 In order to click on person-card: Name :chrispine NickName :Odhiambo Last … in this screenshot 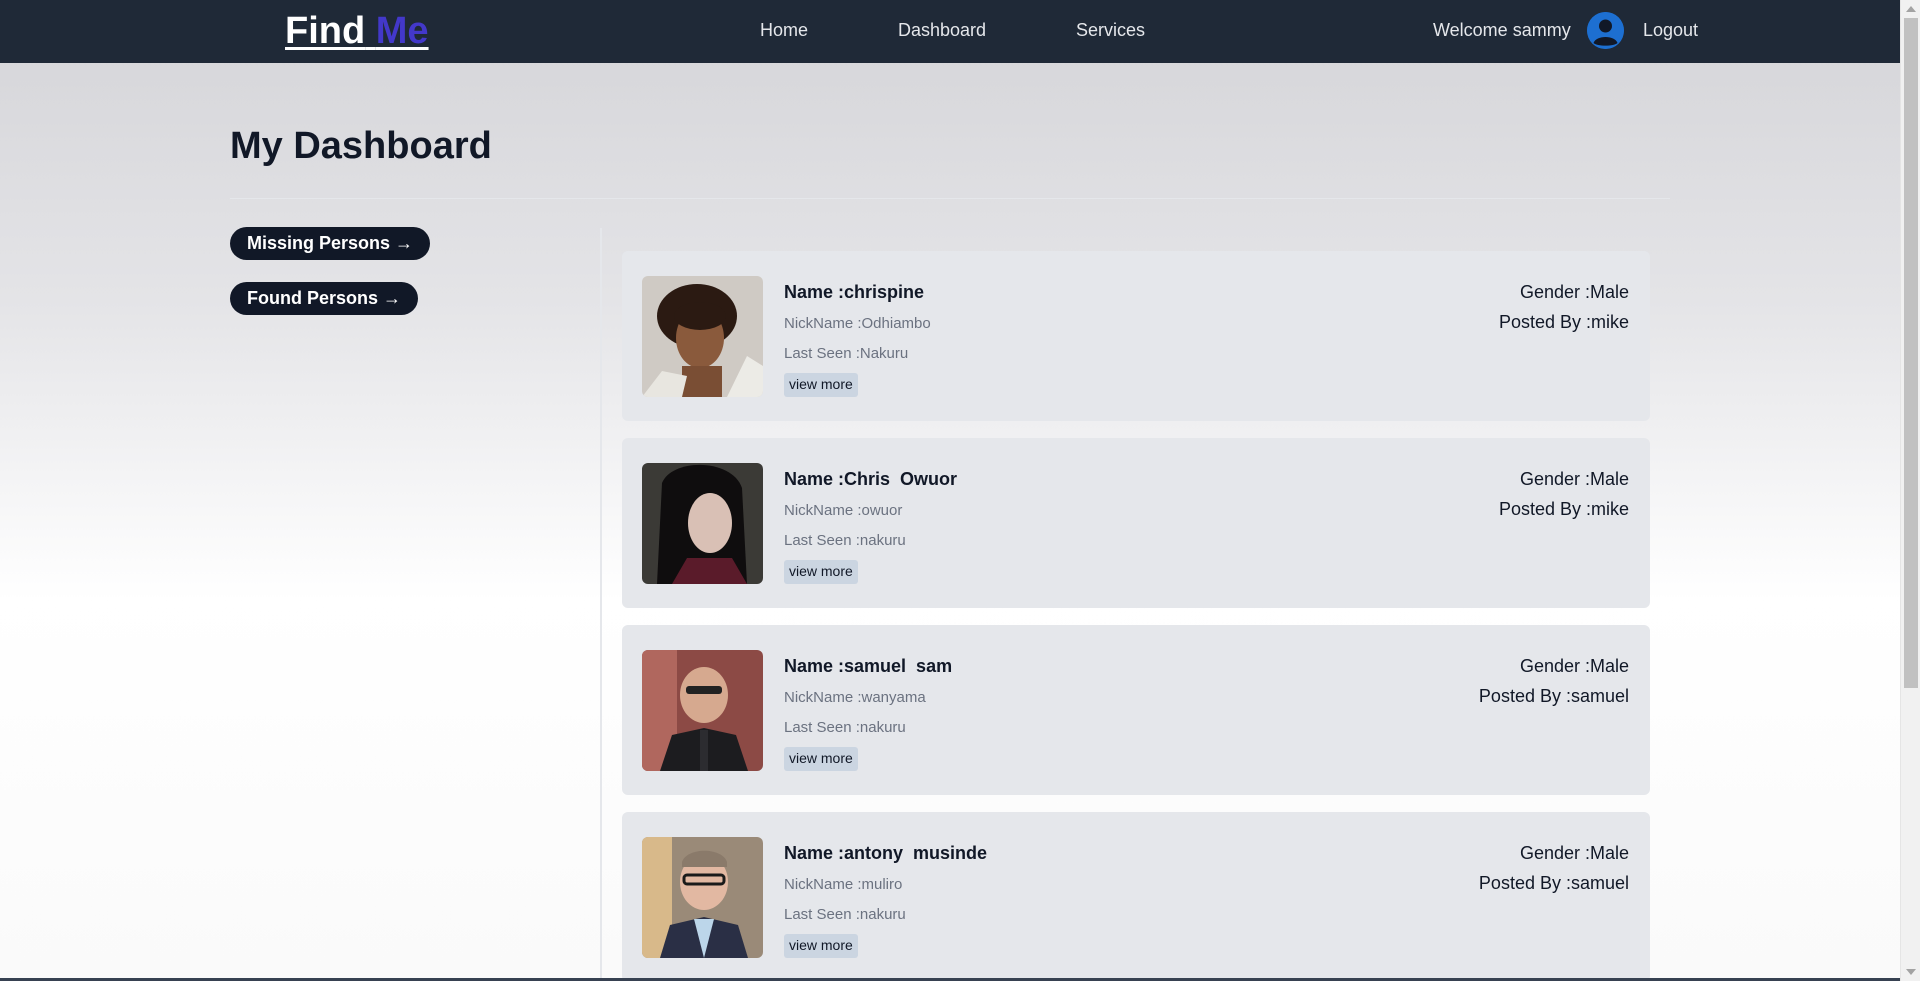, I will do `click(1136, 336)`.